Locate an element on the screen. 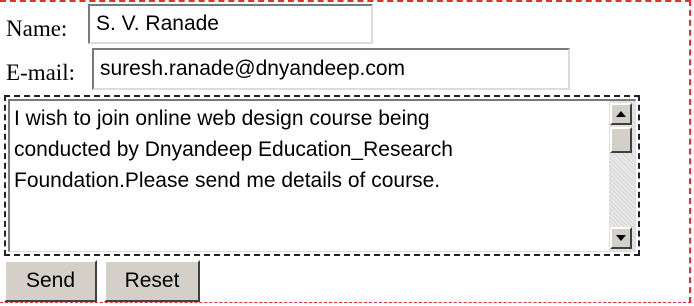 This screenshot has height=306, width=694. triangle-down-icon is located at coordinates (621, 238).